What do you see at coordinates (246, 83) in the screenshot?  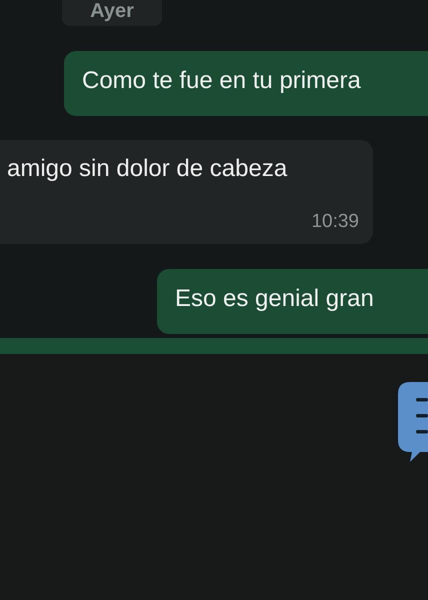 I see `message-bubble: Como te fue en tu primera` at bounding box center [246, 83].